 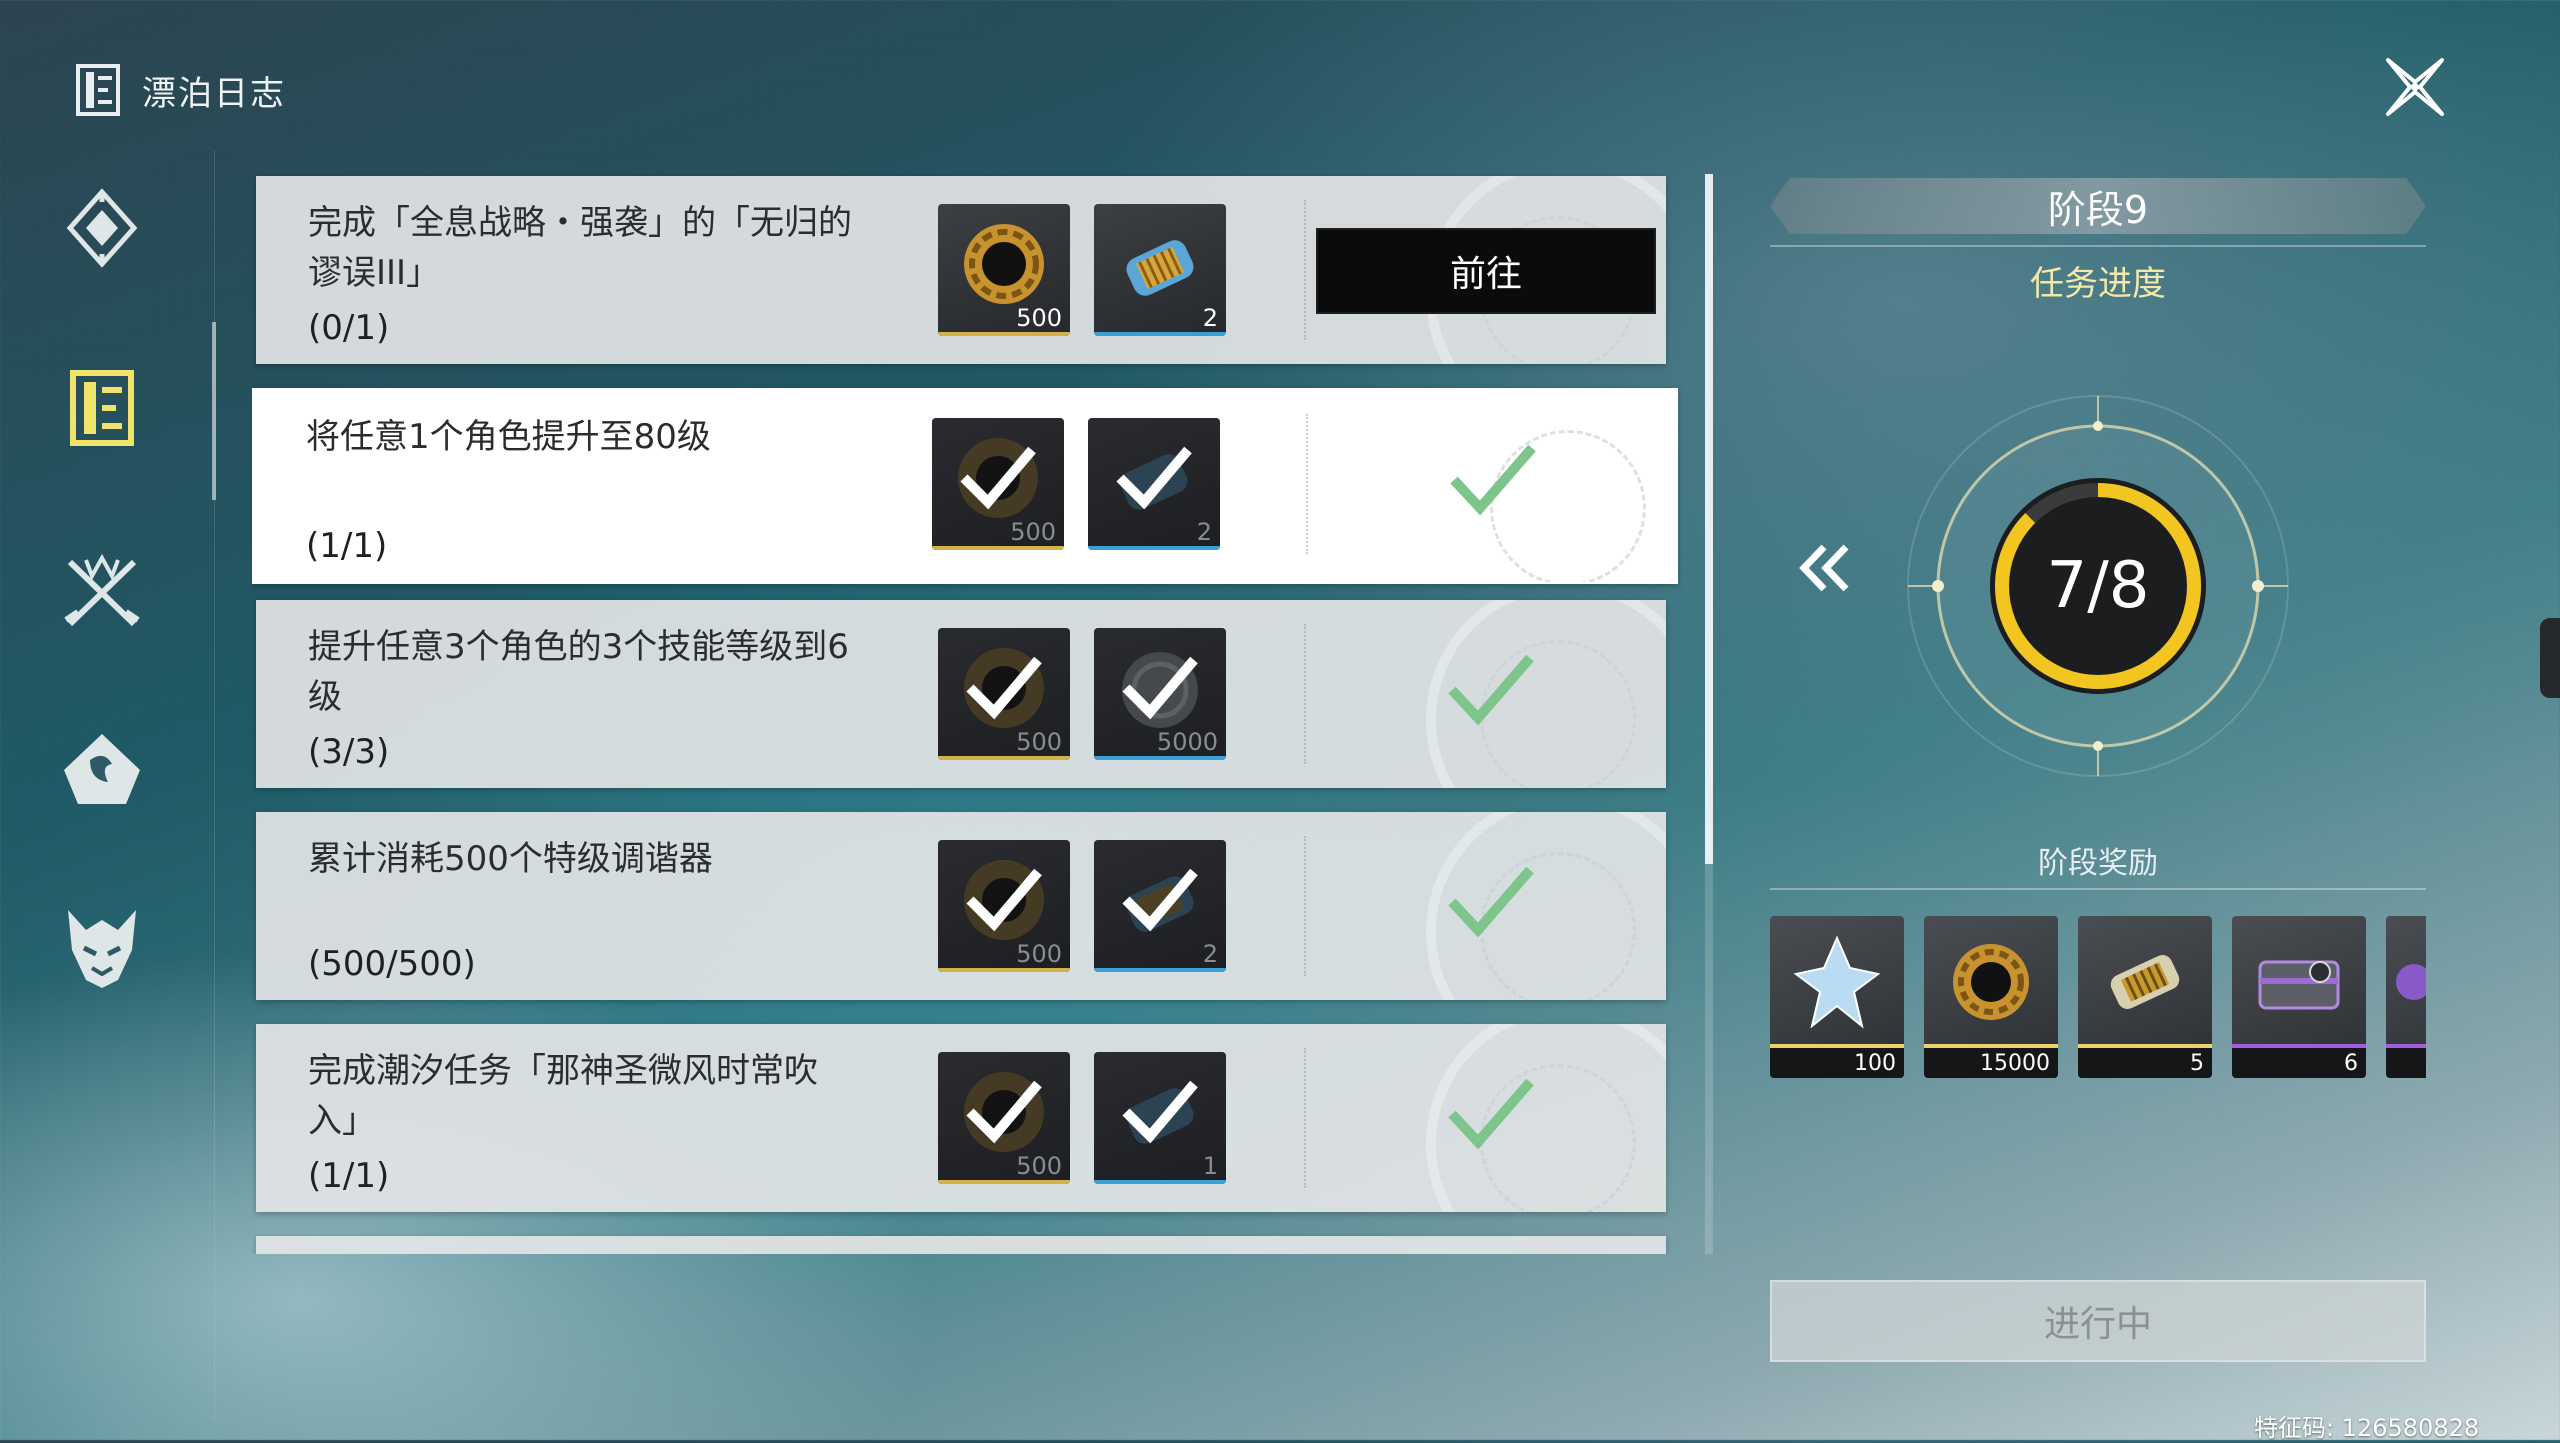 I want to click on goto-button: 前往, so click(x=1486, y=271).